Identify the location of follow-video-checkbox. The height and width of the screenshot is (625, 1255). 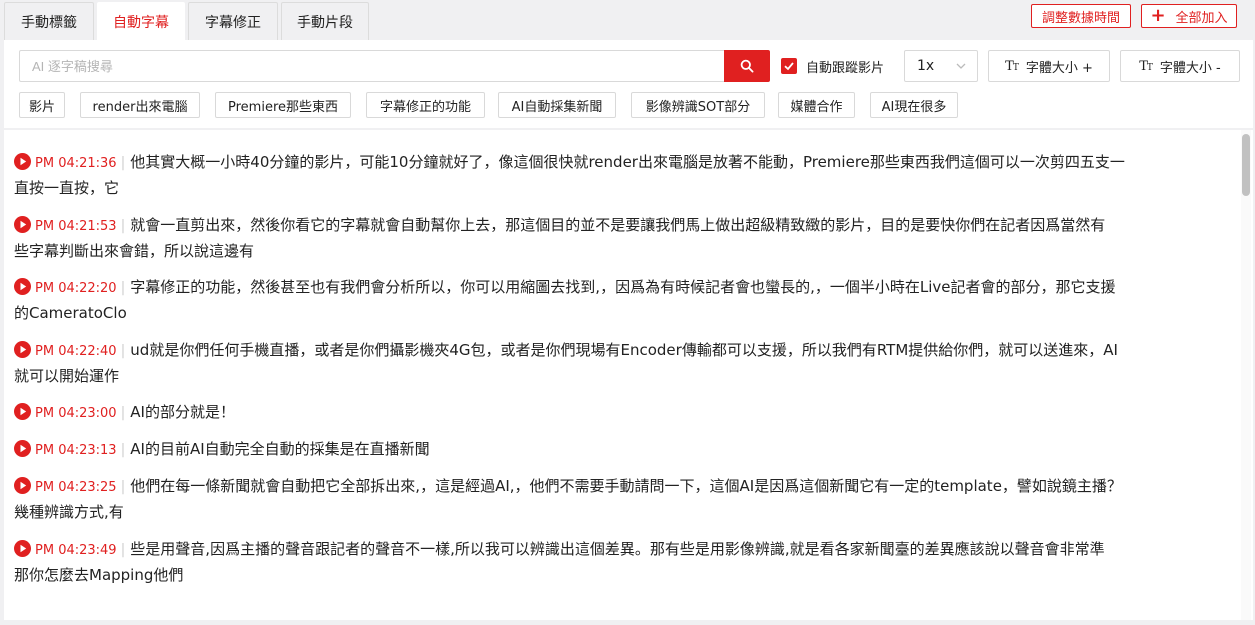
(789, 66).